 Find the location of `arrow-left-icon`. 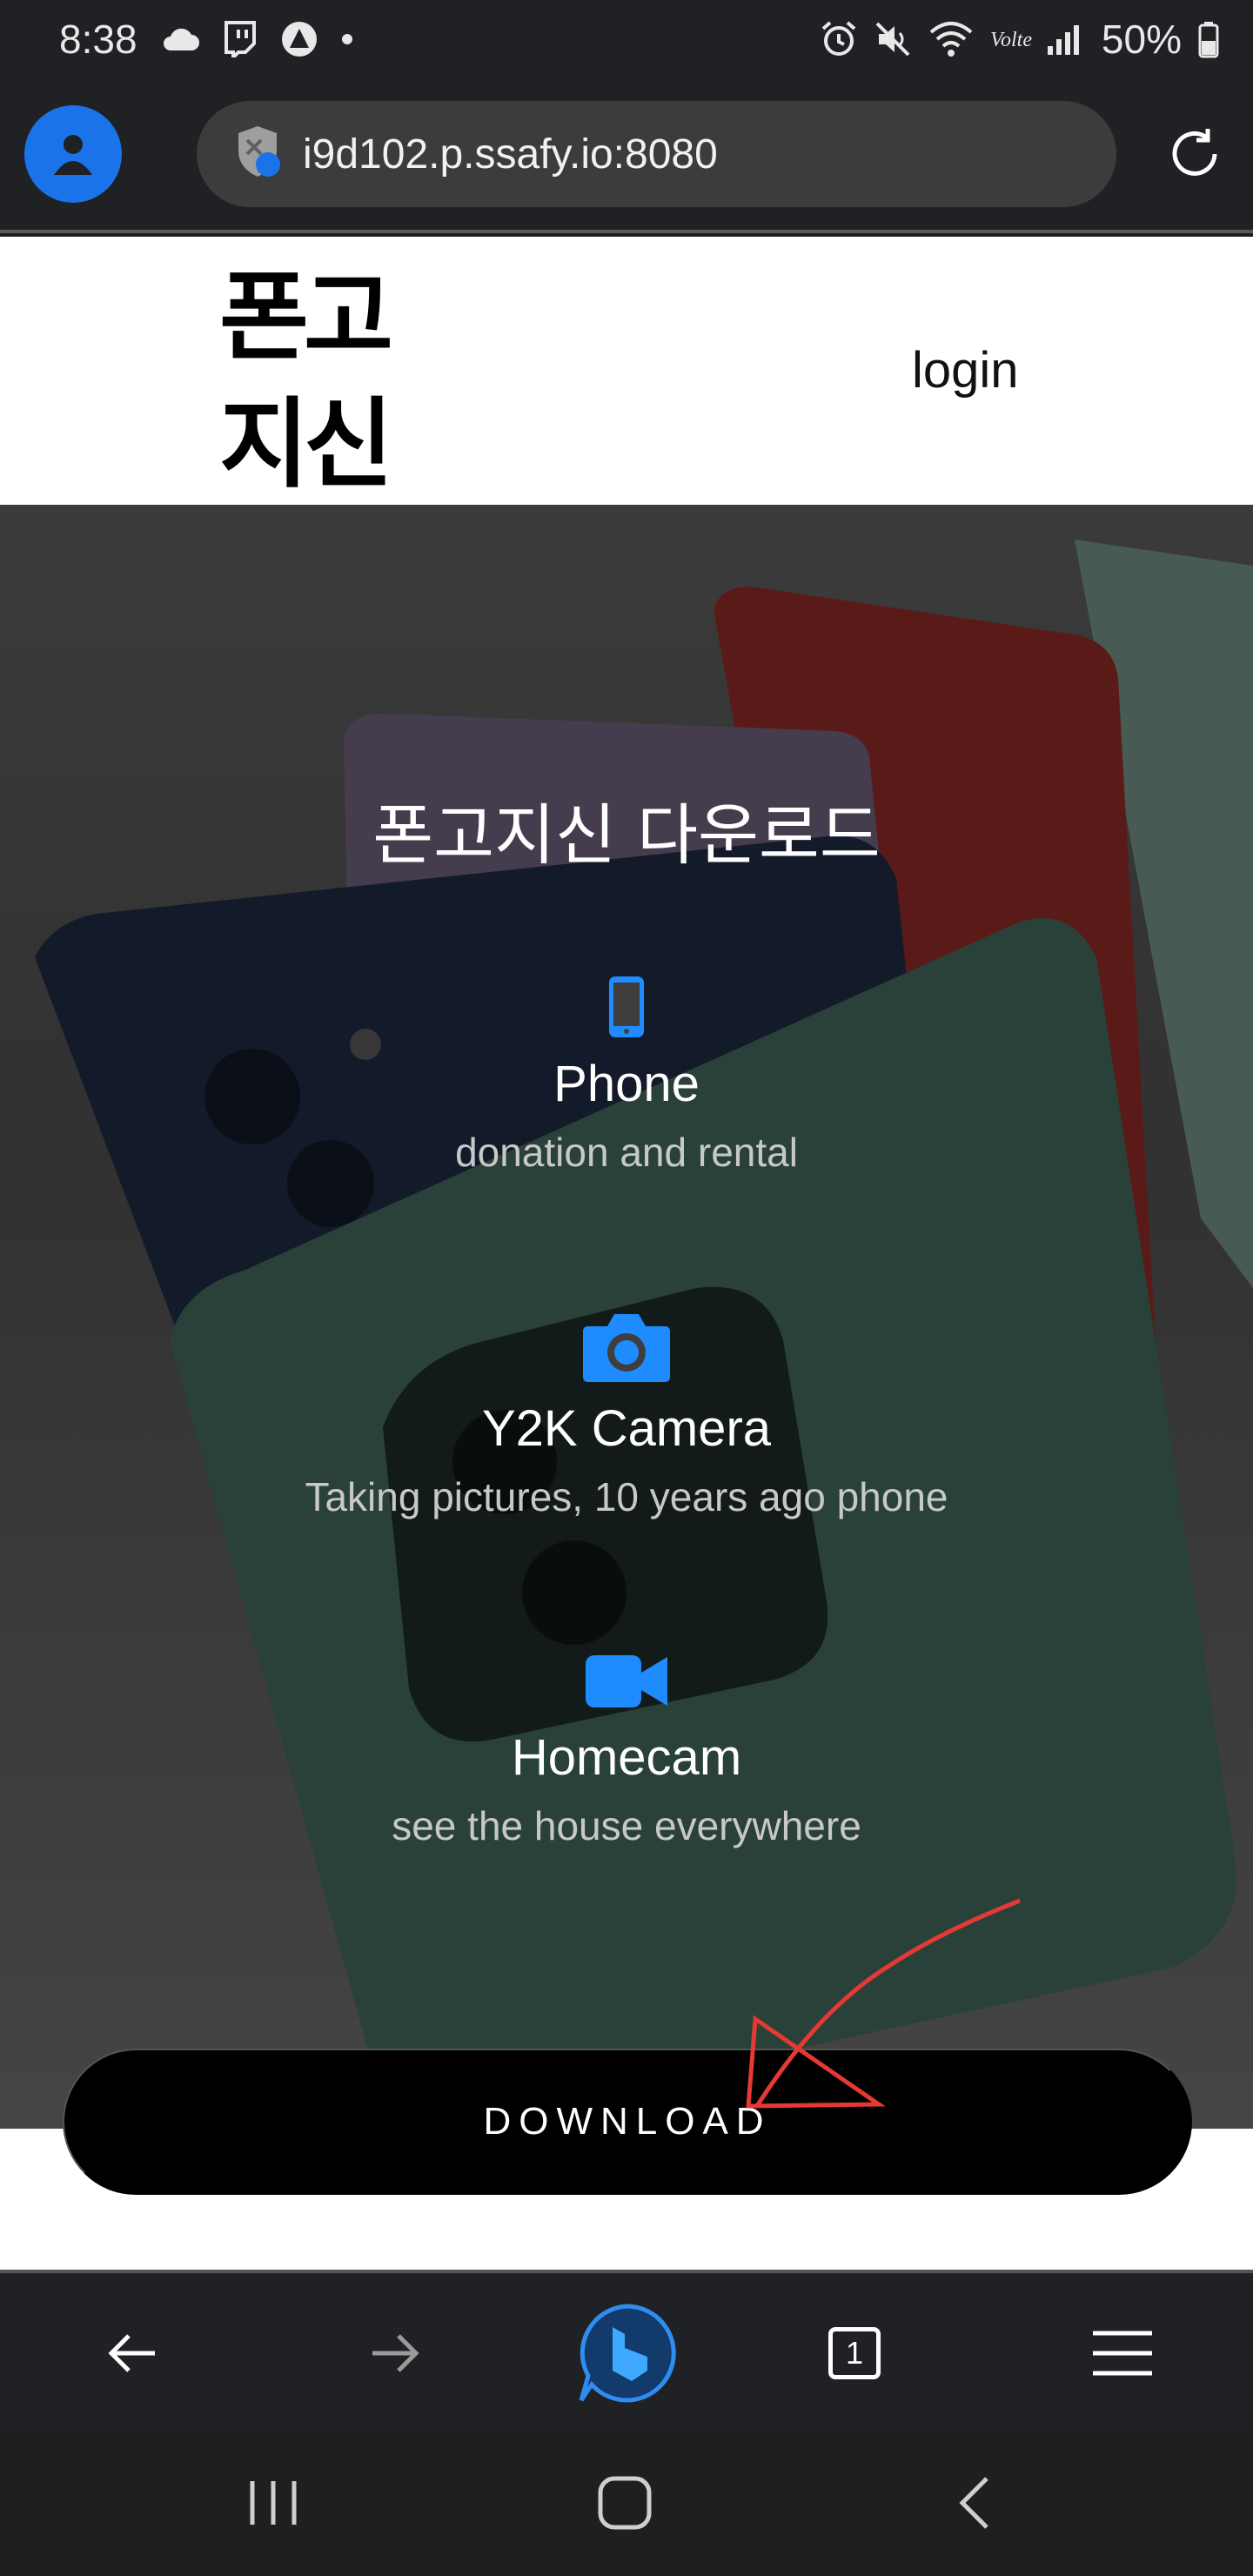

arrow-left-icon is located at coordinates (131, 2353).